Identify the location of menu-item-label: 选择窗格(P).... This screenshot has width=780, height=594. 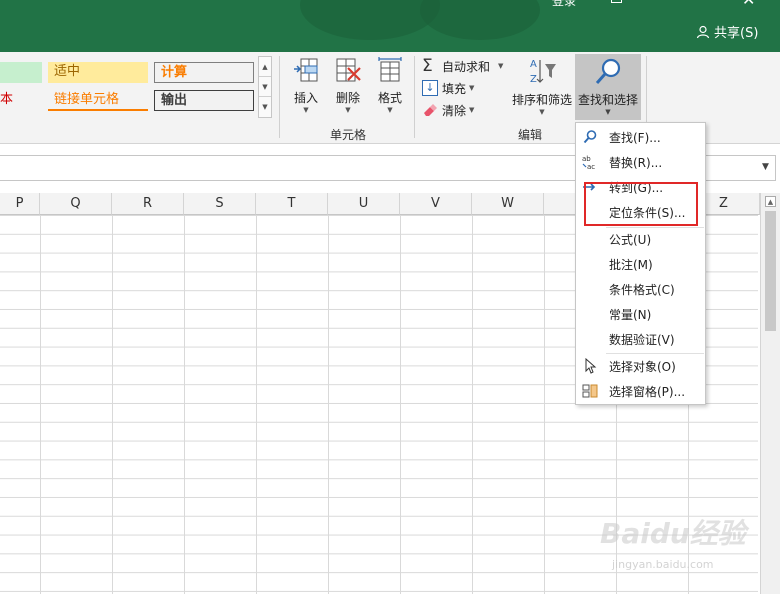
(647, 391).